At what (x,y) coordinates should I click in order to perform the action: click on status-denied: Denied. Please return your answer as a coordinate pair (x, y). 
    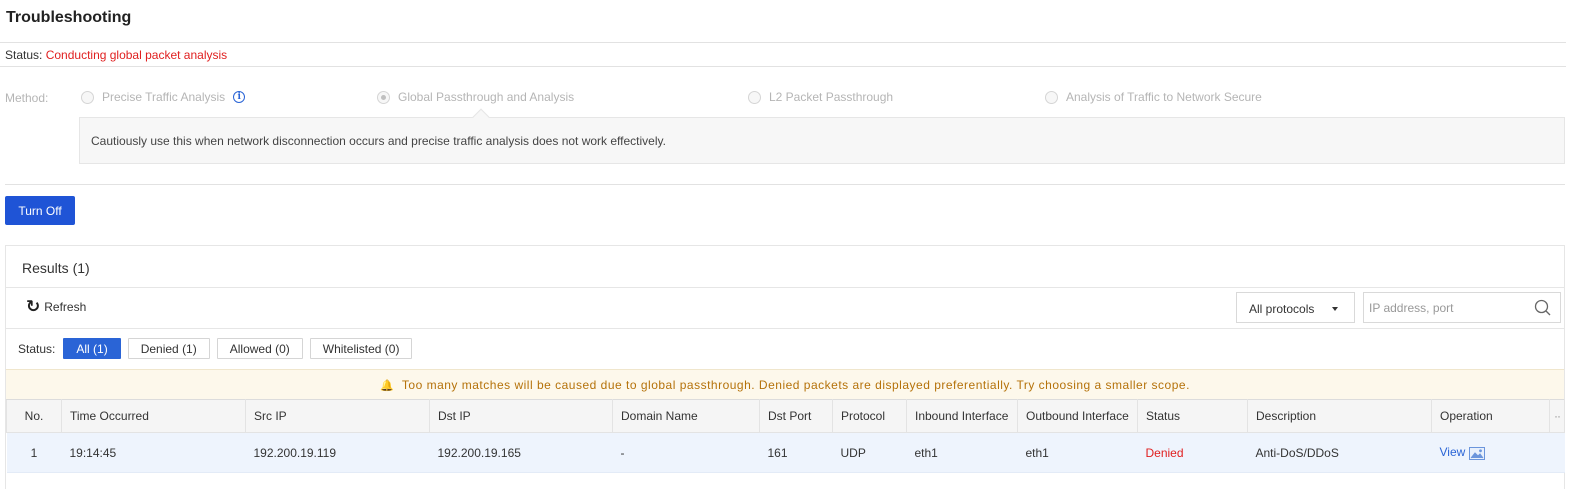
    Looking at the image, I should click on (1164, 452).